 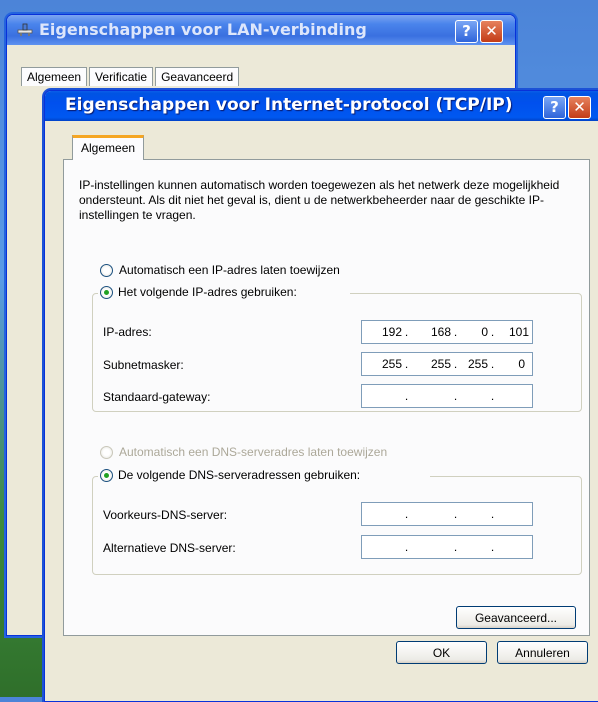 I want to click on ip-octet: 168, so click(x=431, y=332).